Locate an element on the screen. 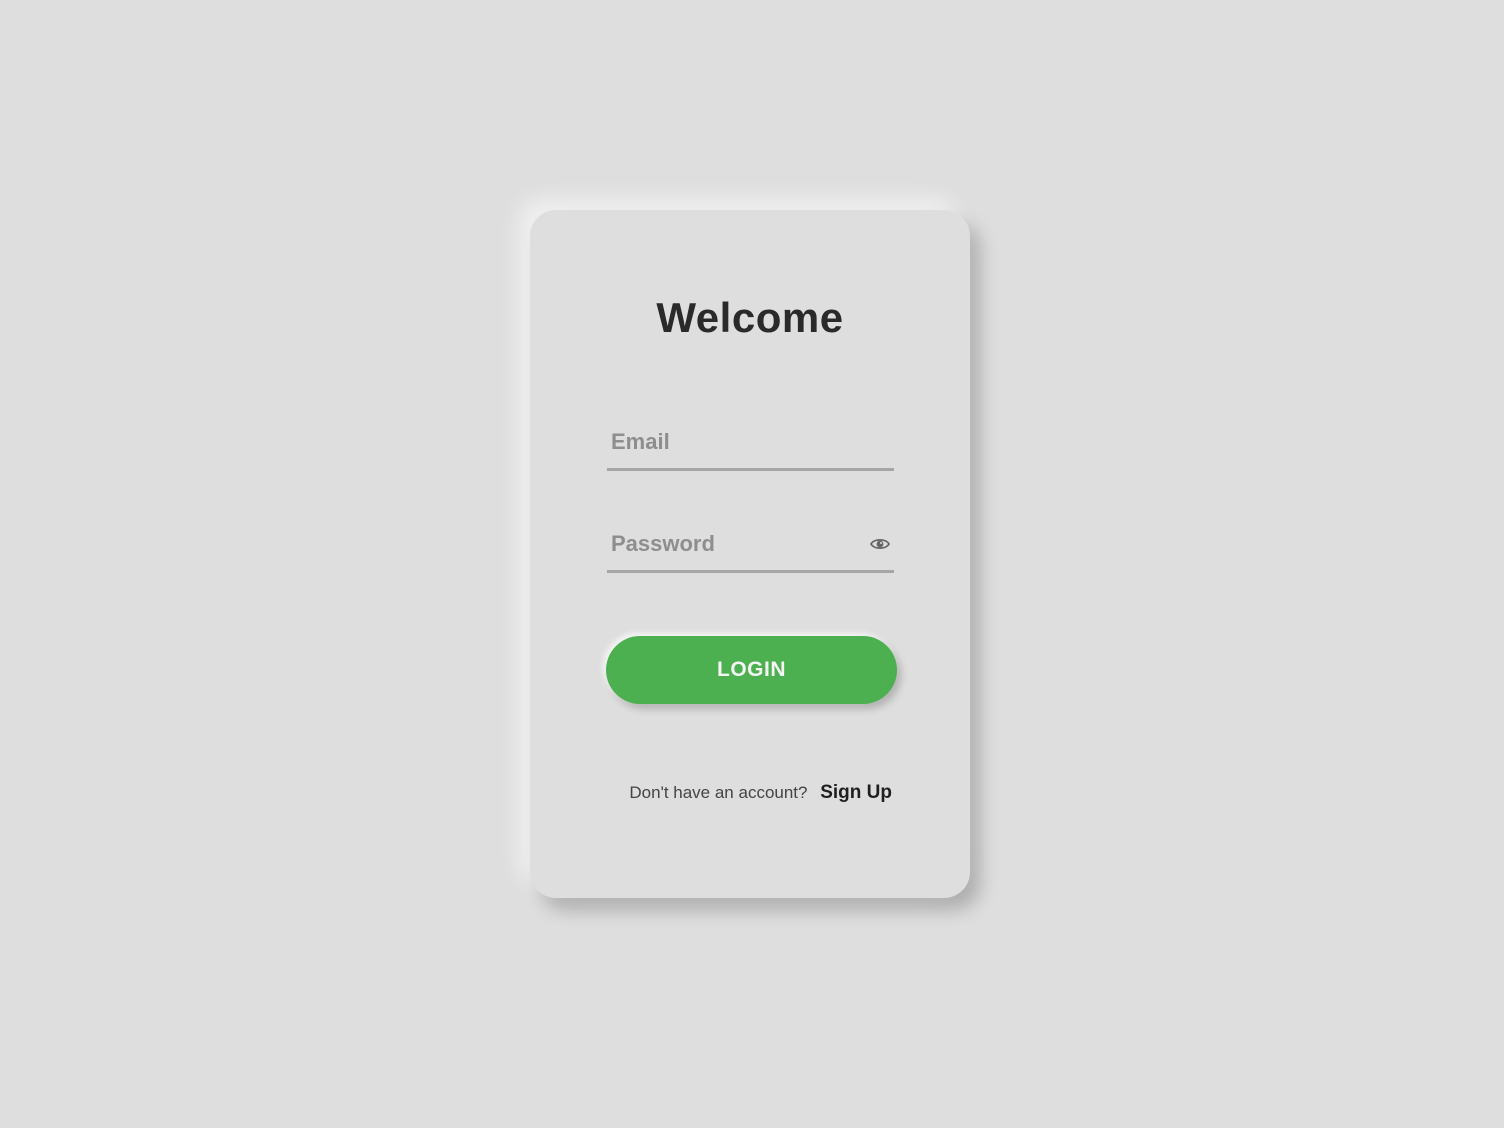 This screenshot has height=1128, width=1504. login-button: LOGIN is located at coordinates (751, 670).